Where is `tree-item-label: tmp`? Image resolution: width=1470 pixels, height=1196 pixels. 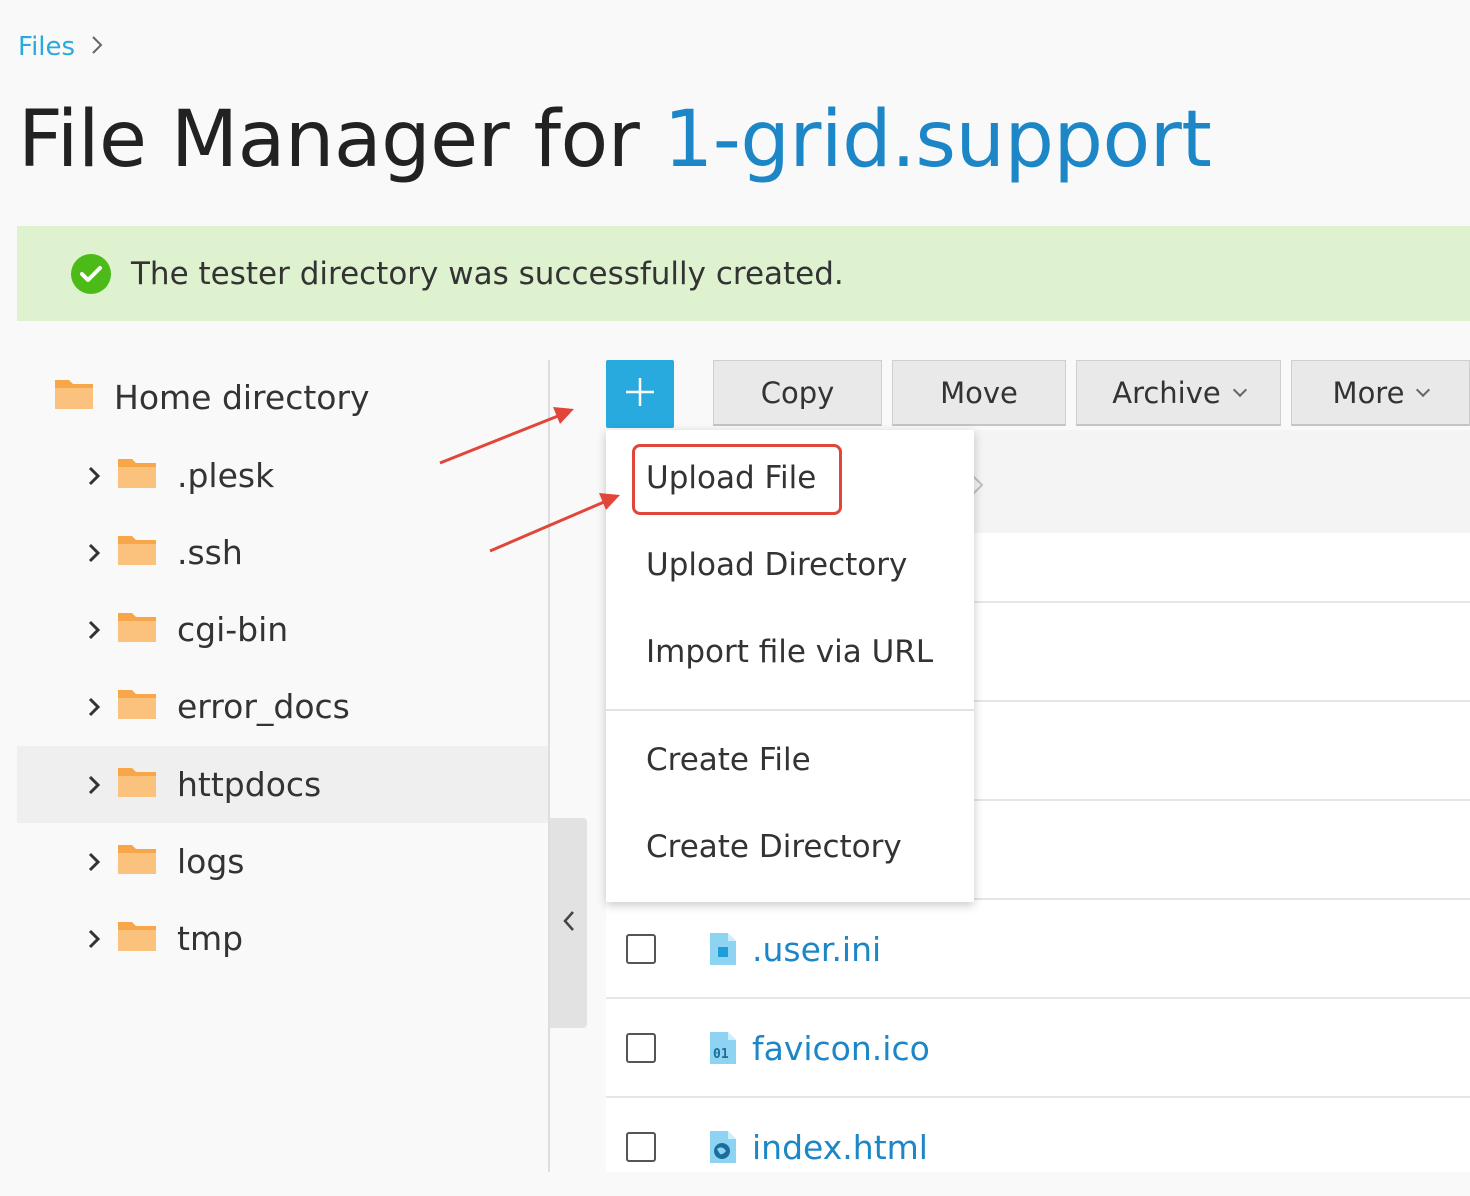
tree-item-label: tmp is located at coordinates (210, 938).